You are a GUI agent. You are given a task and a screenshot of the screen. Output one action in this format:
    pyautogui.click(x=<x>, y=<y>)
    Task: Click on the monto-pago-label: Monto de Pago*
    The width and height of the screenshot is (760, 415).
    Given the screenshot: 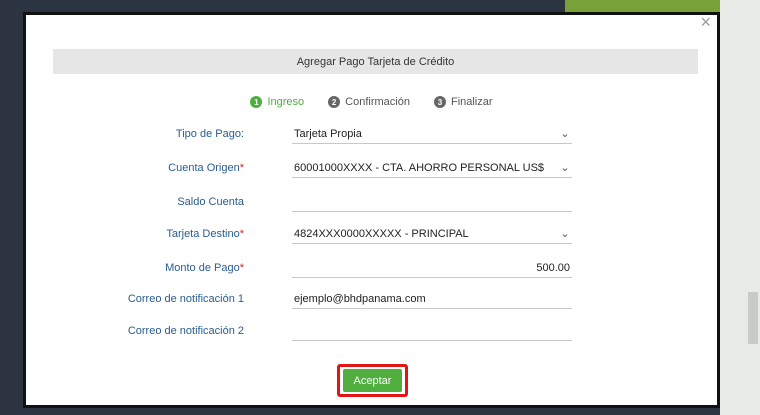 What is the action you would take?
    pyautogui.click(x=204, y=268)
    